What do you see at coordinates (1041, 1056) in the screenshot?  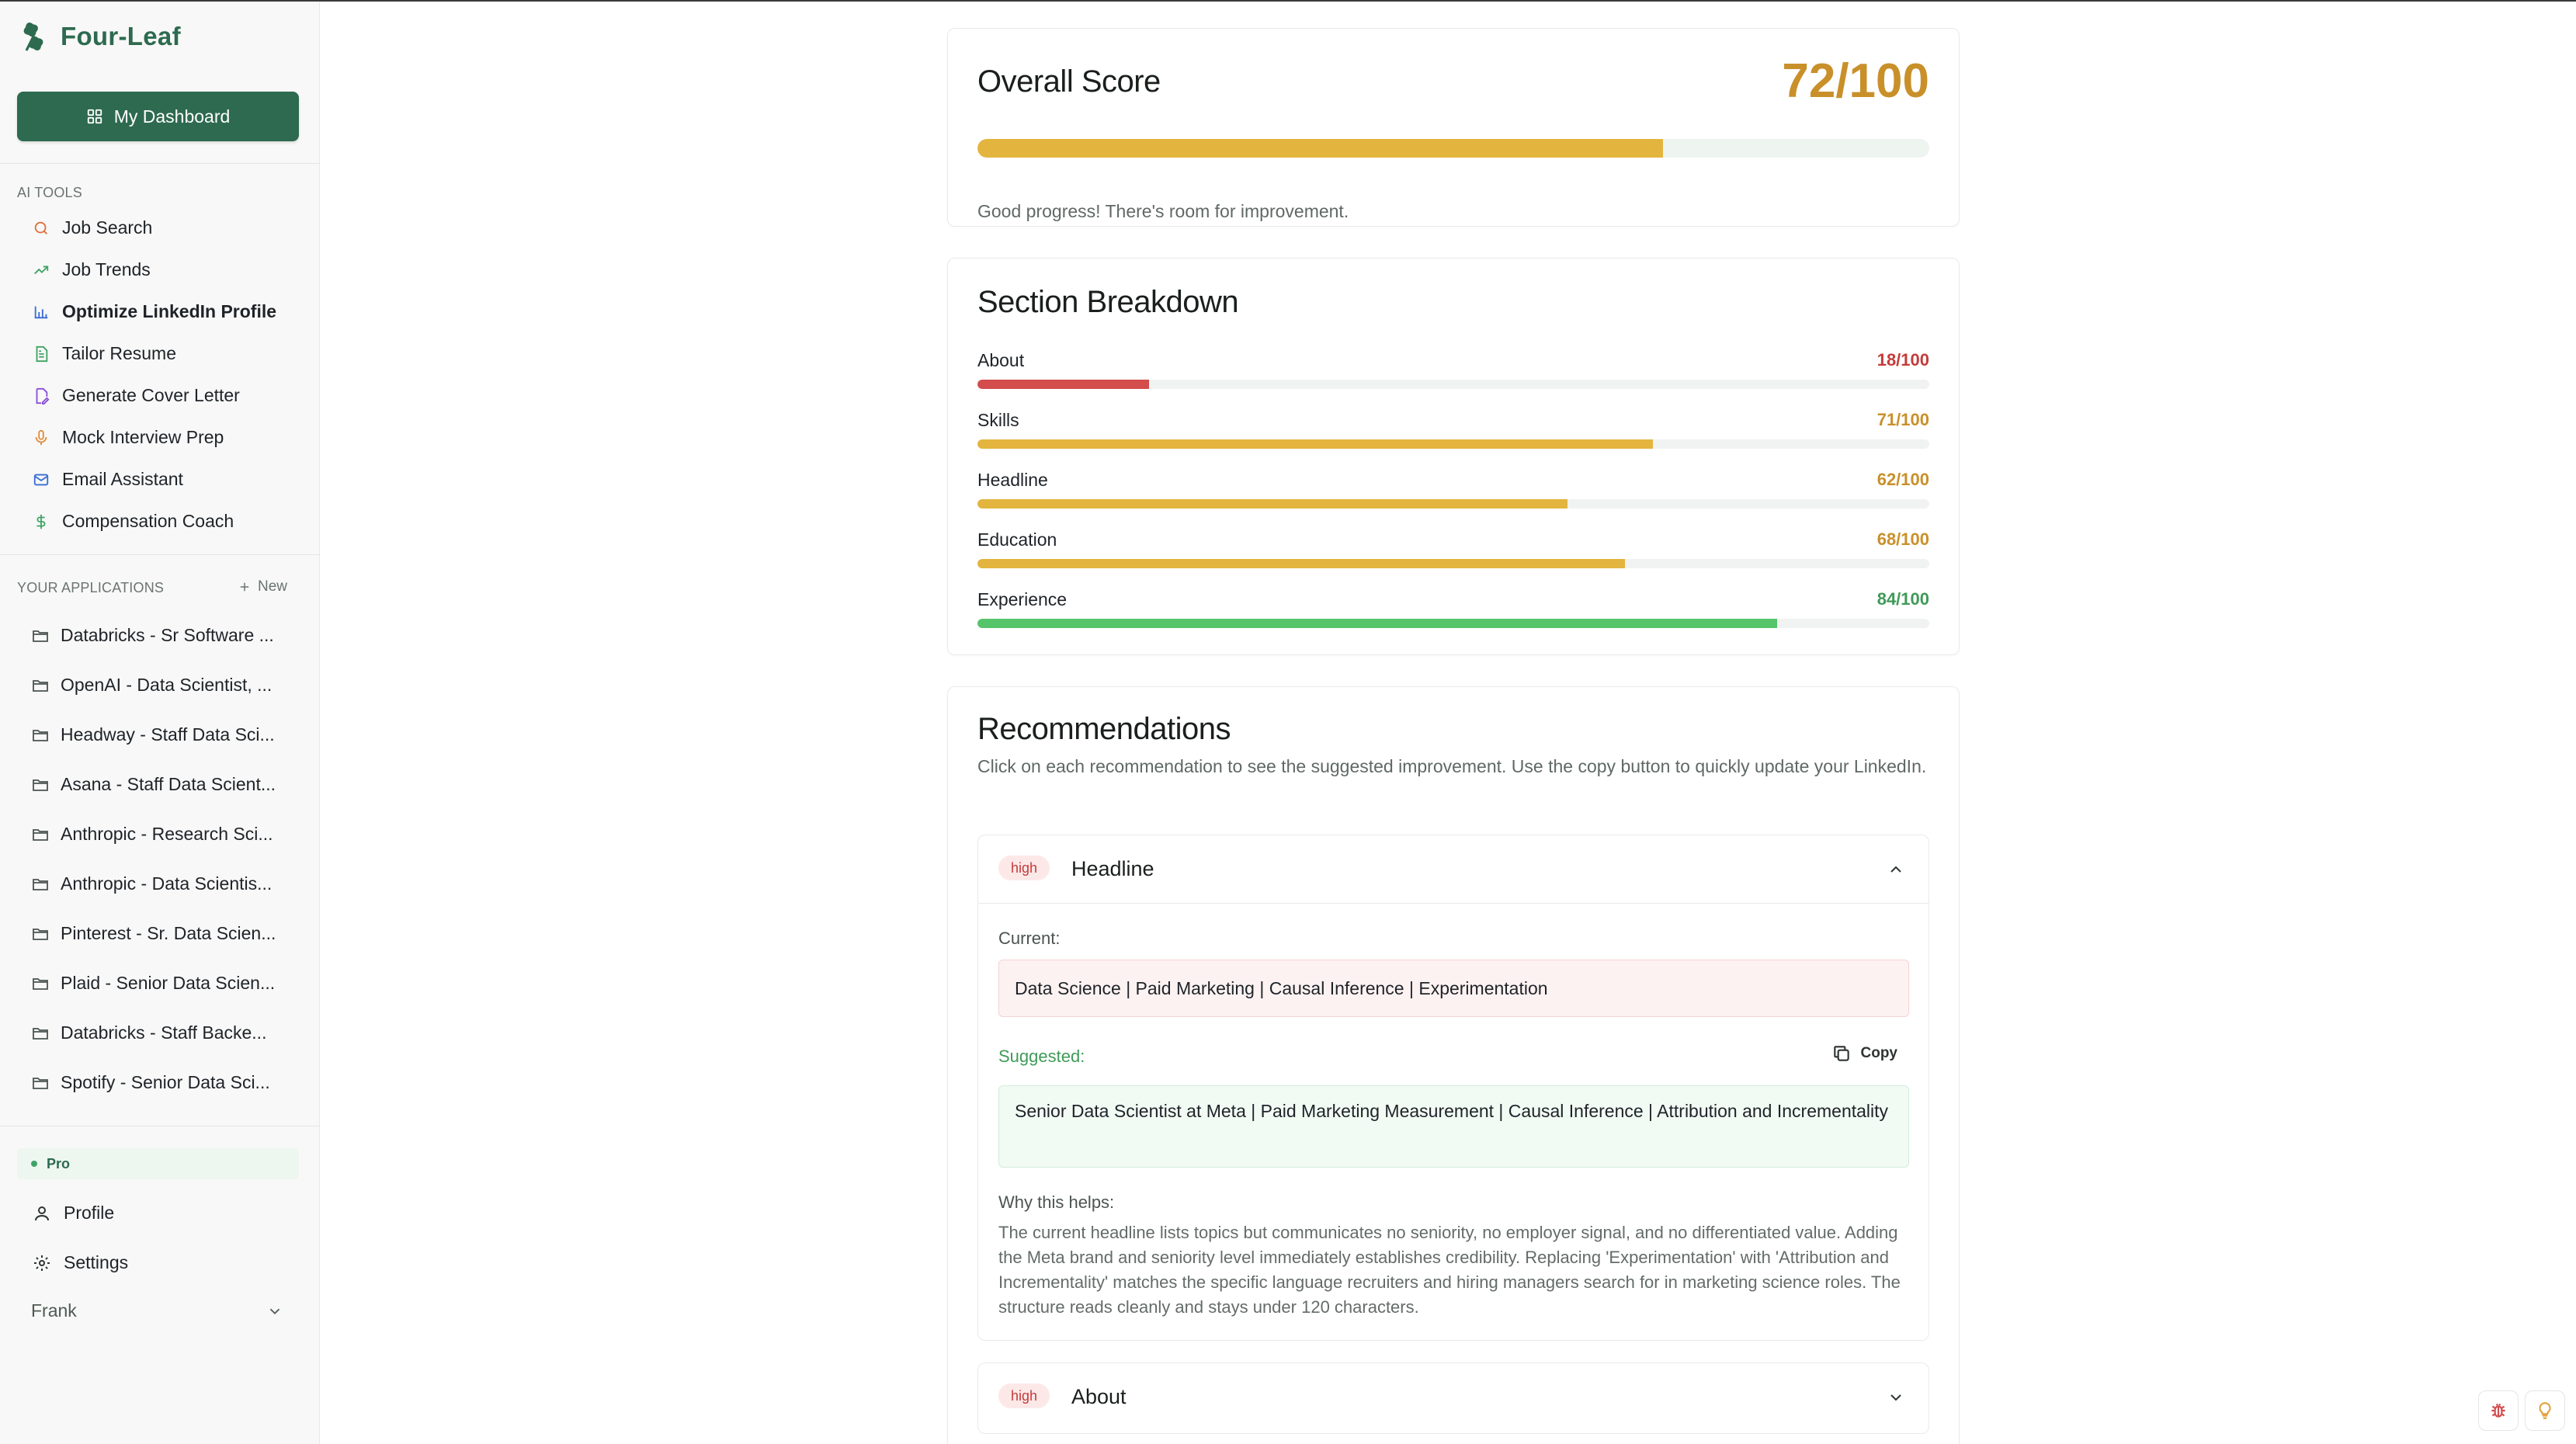 I see `suggested-label: Suggested:` at bounding box center [1041, 1056].